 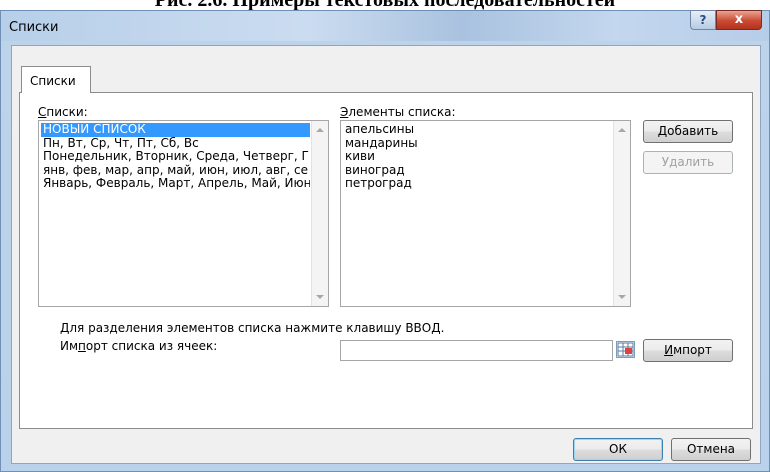 What do you see at coordinates (477, 184) in the screenshot?
I see `list-item: петроград` at bounding box center [477, 184].